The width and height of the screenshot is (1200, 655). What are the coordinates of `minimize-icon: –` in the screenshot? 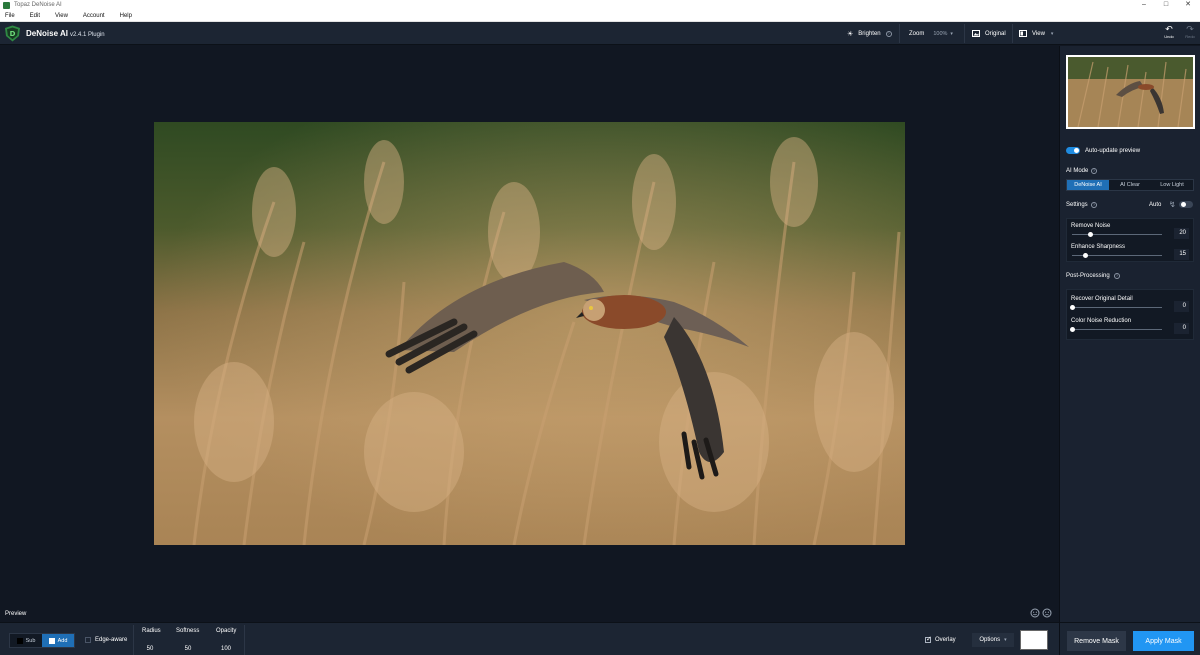 It's located at (1144, 5).